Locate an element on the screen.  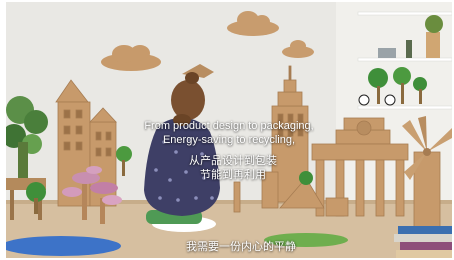
video-subtitle: 我需要一份内心的平静 is located at coordinates (241, 247).